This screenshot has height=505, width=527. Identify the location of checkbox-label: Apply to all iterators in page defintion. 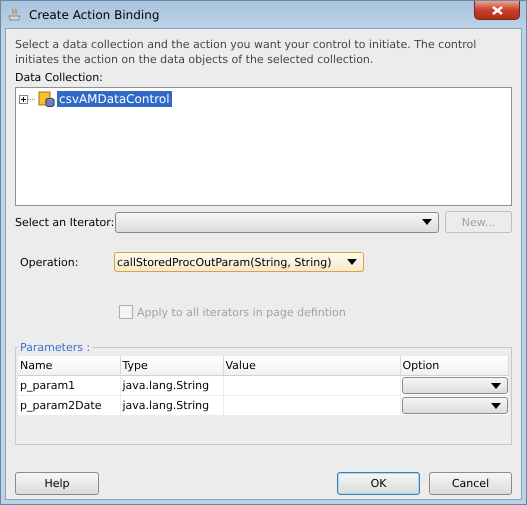
(241, 312).